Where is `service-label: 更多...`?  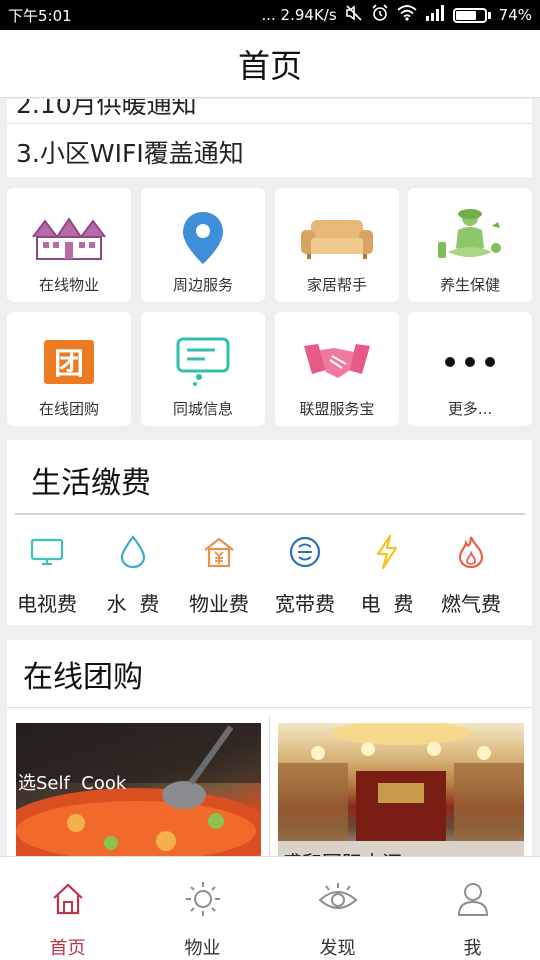
service-label: 更多... is located at coordinates (470, 409).